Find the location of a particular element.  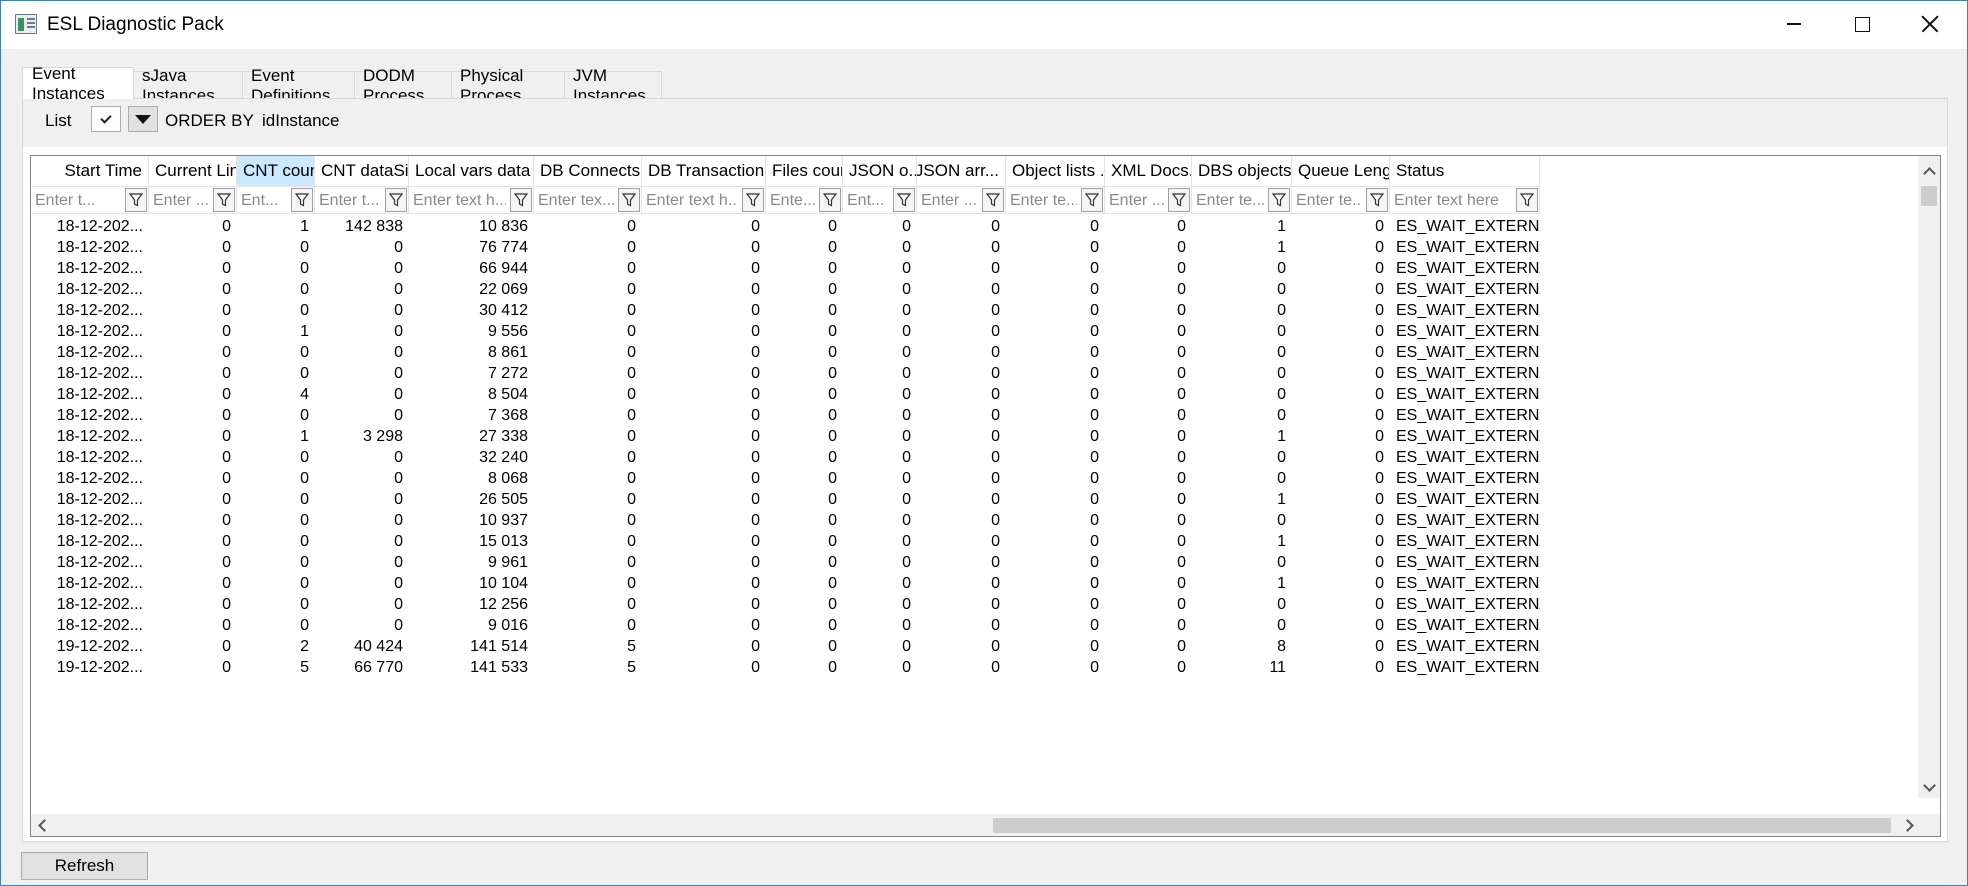

scroll-left-button is located at coordinates (42, 825).